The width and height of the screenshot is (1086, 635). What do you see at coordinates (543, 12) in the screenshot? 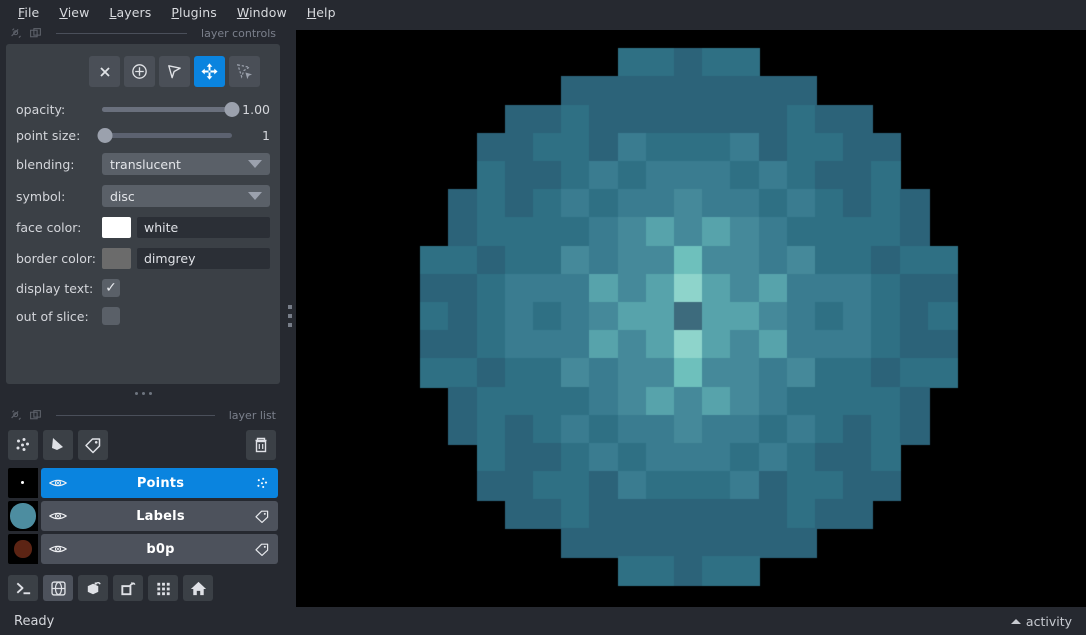
I see `menubar: File View Layers Plugins Window Help` at bounding box center [543, 12].